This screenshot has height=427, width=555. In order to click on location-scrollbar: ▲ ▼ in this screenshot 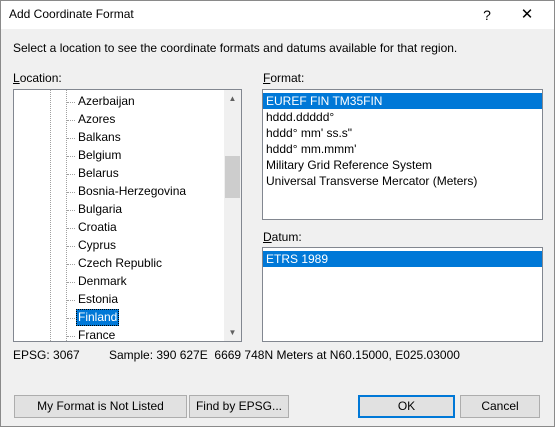, I will do `click(232, 215)`.